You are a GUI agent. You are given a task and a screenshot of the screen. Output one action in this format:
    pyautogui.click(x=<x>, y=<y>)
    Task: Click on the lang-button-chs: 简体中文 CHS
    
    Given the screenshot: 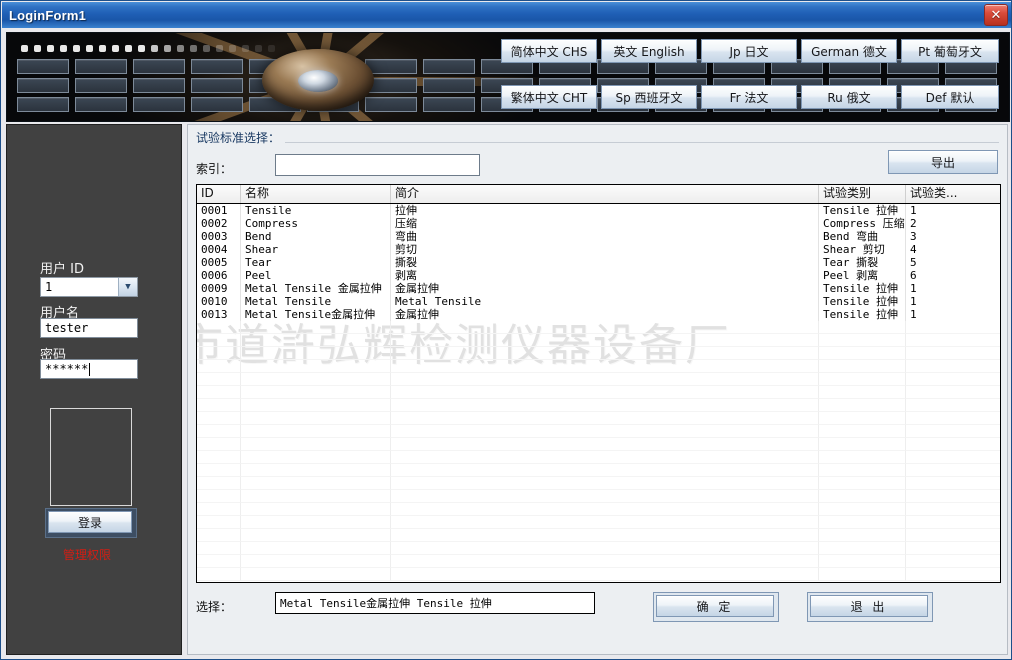 What is the action you would take?
    pyautogui.click(x=549, y=51)
    